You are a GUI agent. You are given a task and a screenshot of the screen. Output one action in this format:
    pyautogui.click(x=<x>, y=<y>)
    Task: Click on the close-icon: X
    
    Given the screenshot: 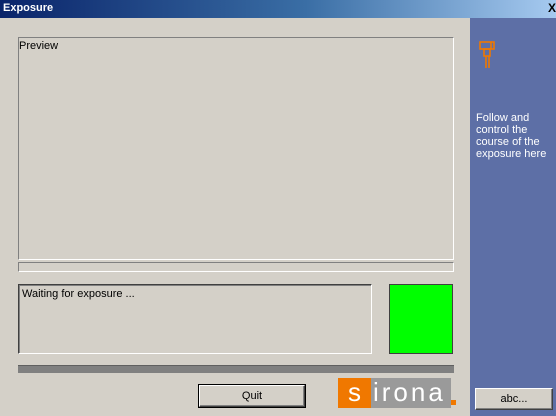 What is the action you would take?
    pyautogui.click(x=552, y=8)
    